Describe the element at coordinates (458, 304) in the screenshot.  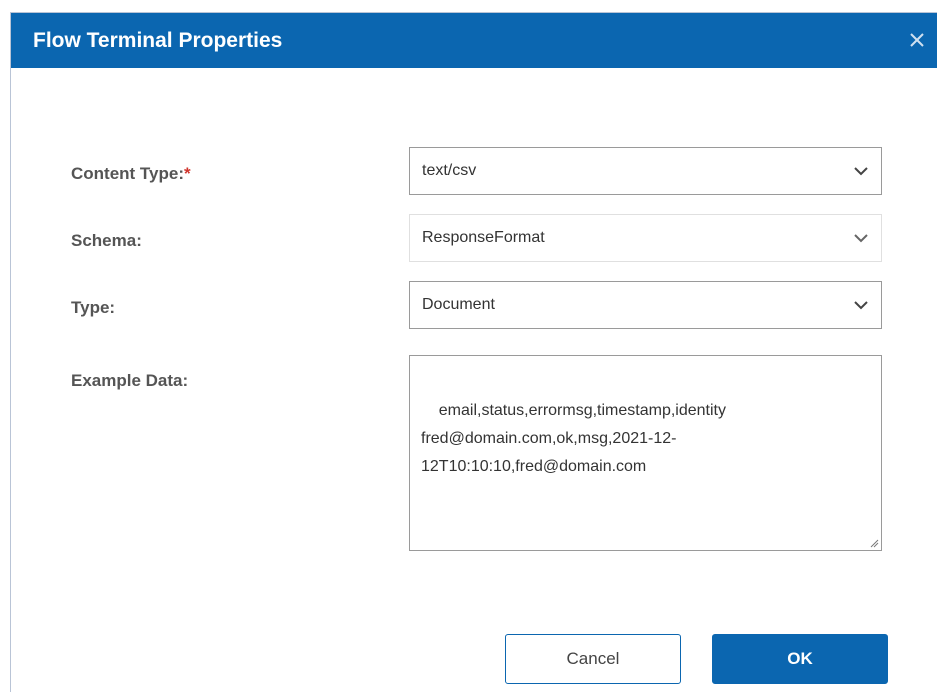
I see `type-value: Document` at that location.